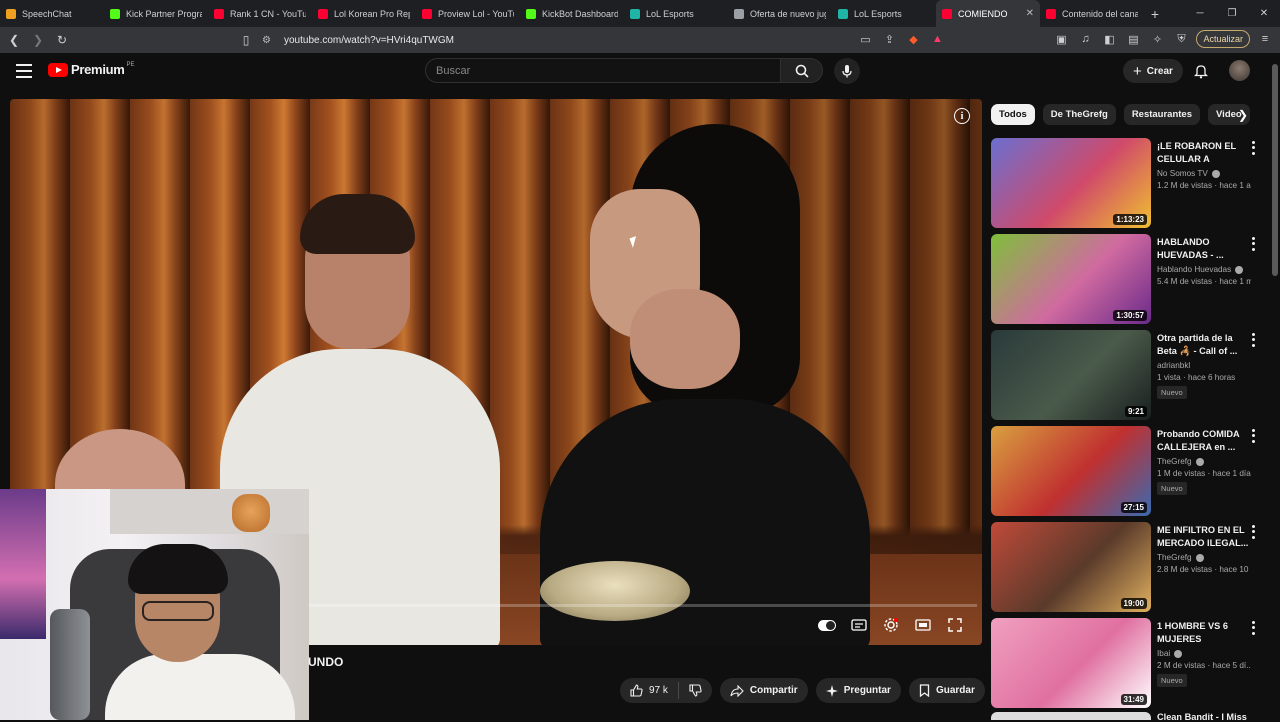  What do you see at coordinates (1239, 70) in the screenshot?
I see `avatar` at bounding box center [1239, 70].